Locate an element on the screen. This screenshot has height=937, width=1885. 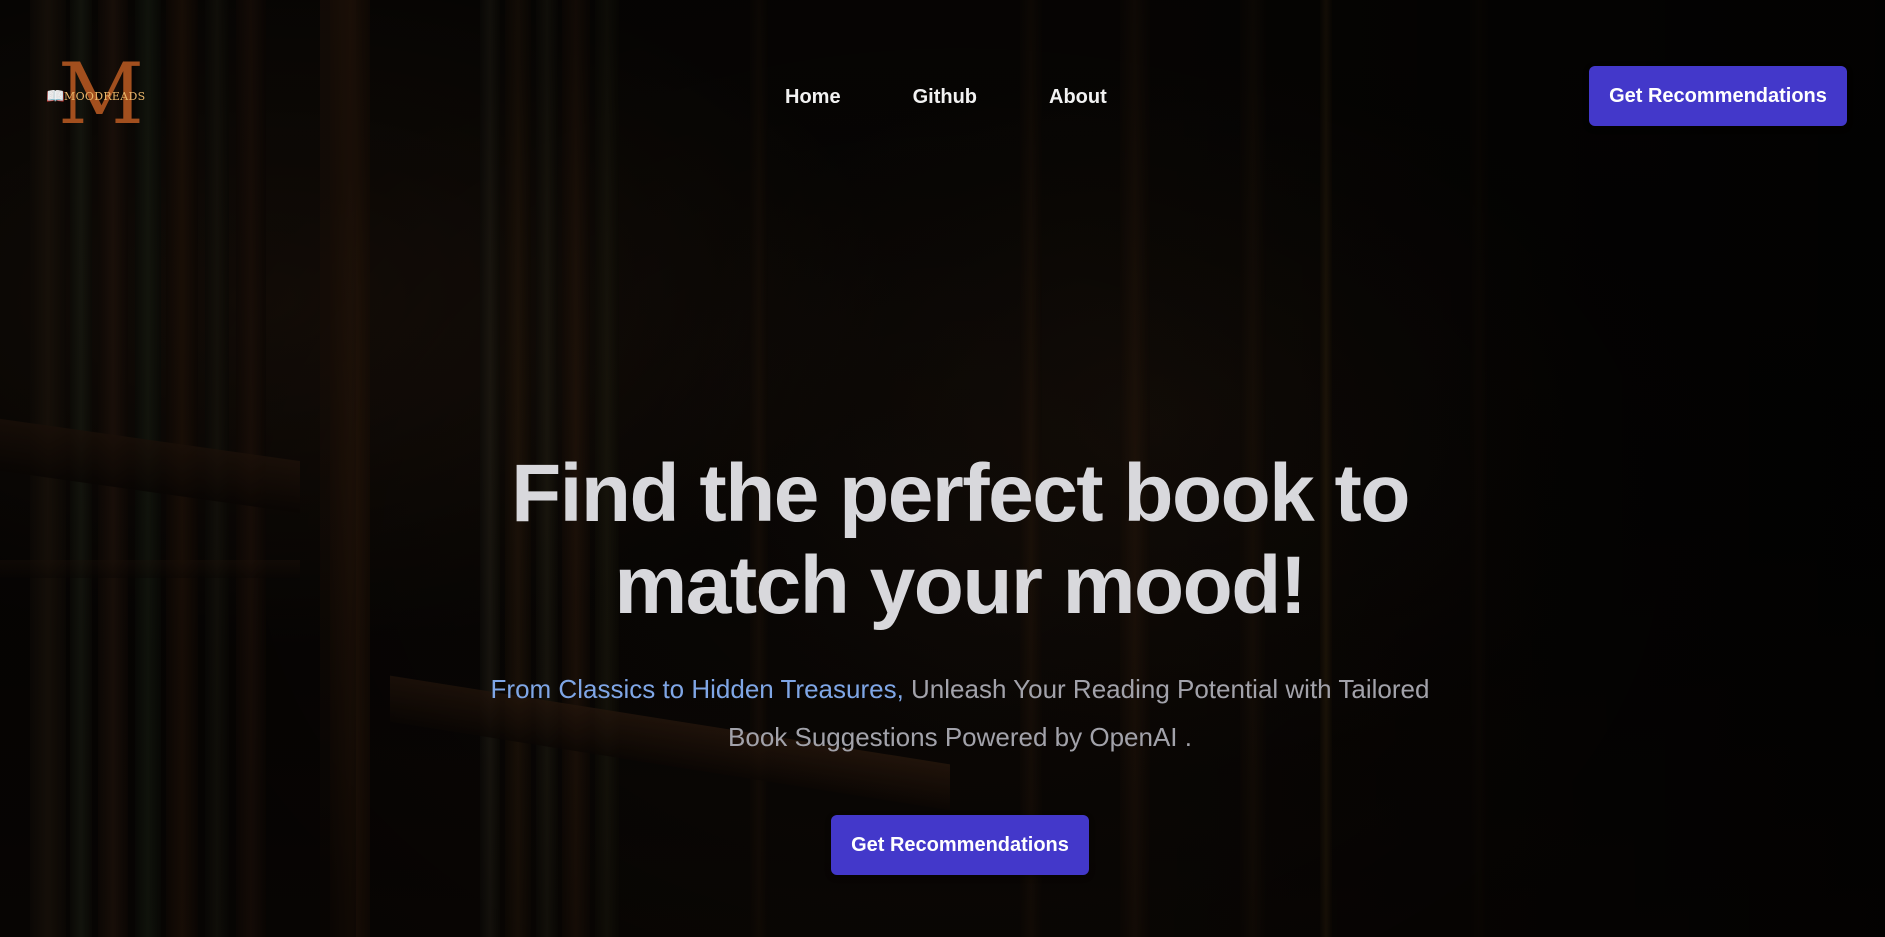
open-book-icon: 📖 is located at coordinates (55, 96).